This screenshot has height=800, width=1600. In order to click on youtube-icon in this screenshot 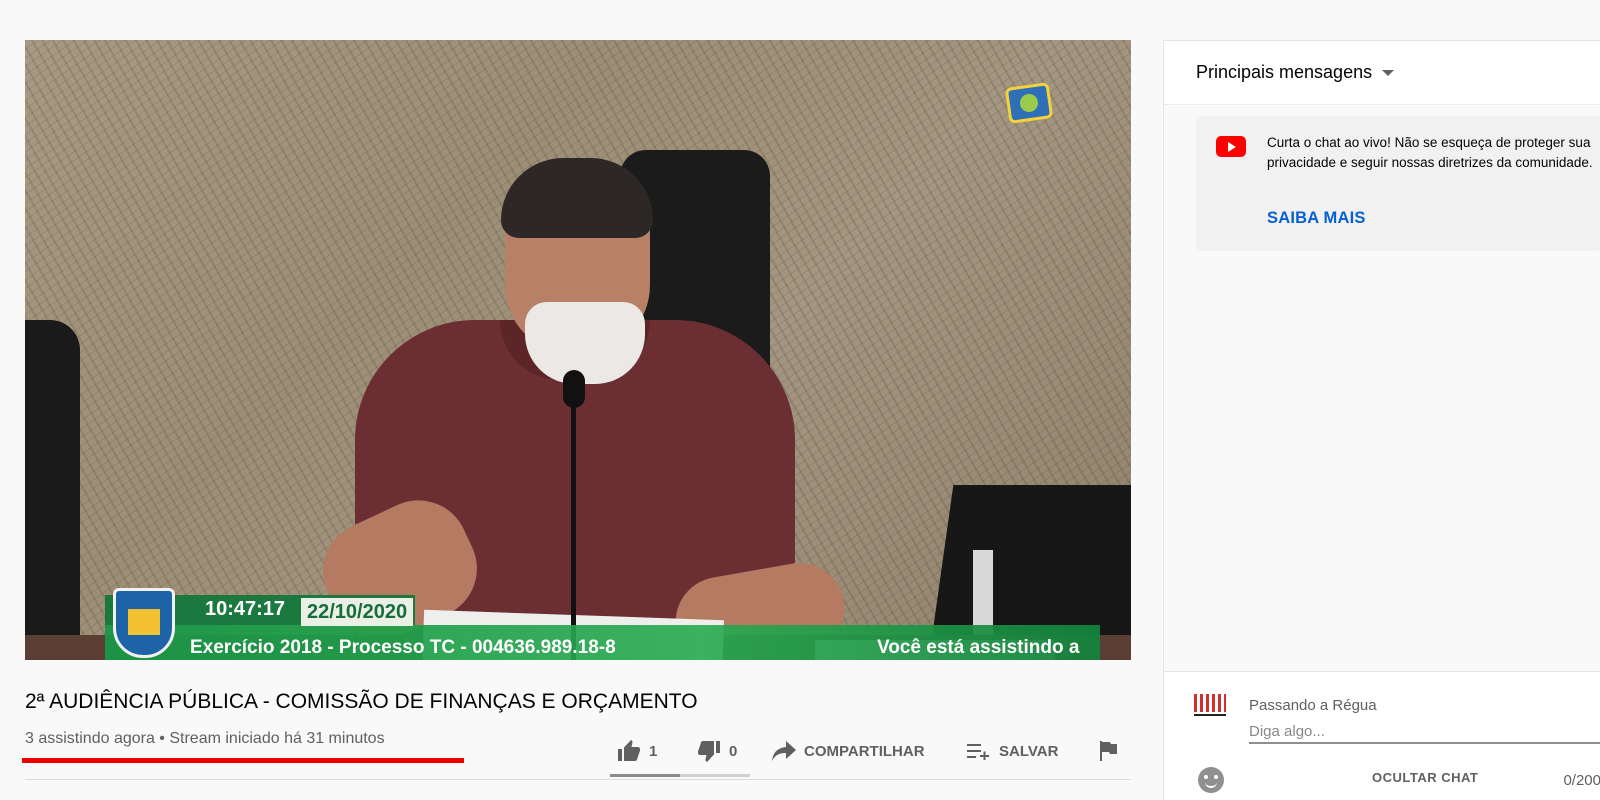, I will do `click(1231, 146)`.